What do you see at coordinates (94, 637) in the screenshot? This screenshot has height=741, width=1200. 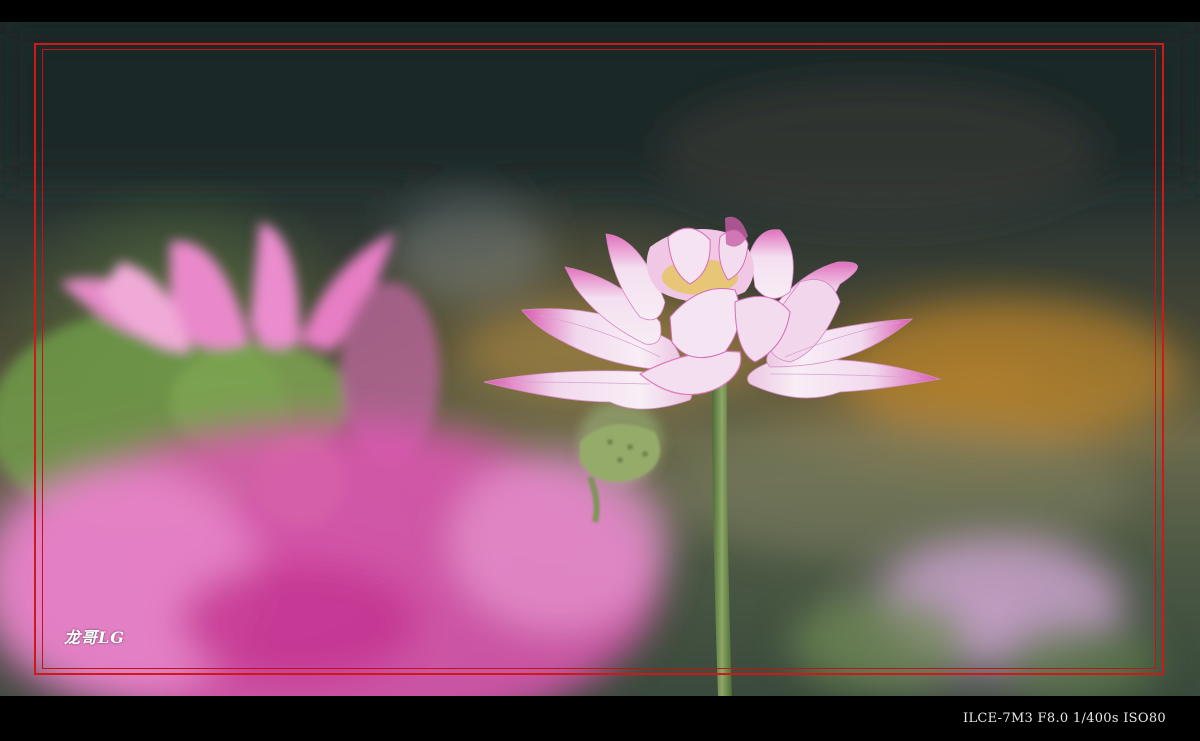 I see `photographer-watermark: 龙哥LG` at bounding box center [94, 637].